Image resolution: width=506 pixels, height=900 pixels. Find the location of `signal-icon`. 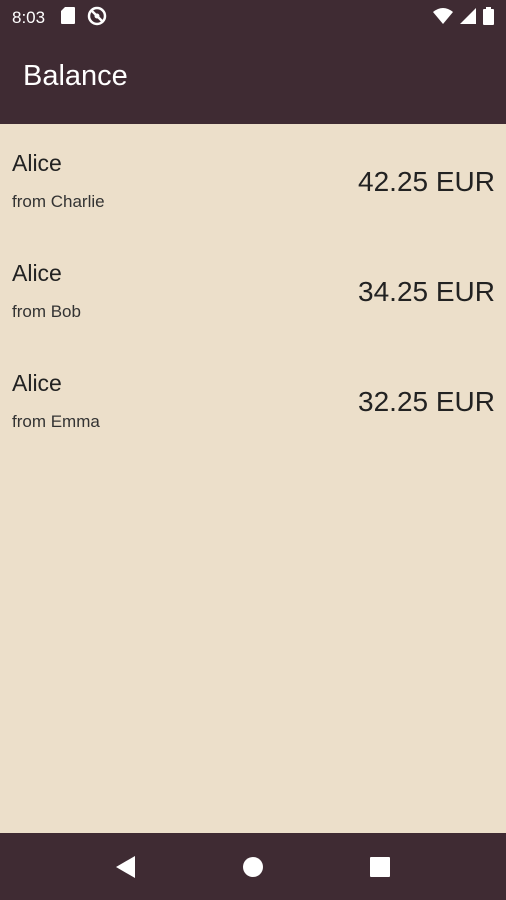

signal-icon is located at coordinates (468, 18).